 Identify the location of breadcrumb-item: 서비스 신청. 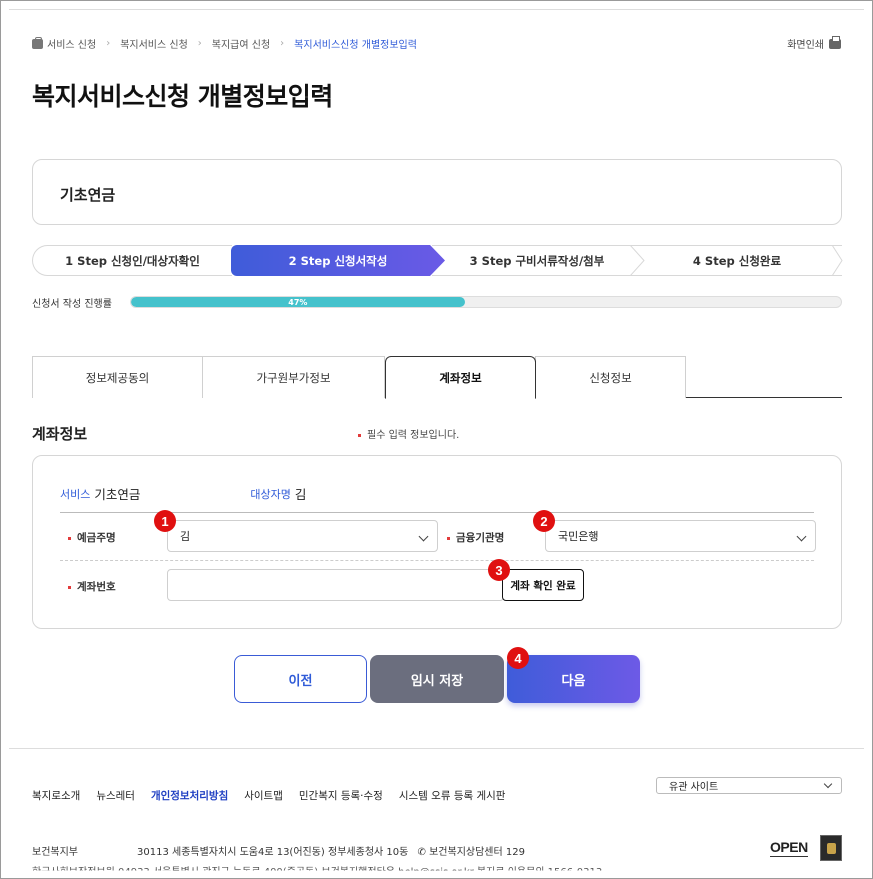
(71, 43).